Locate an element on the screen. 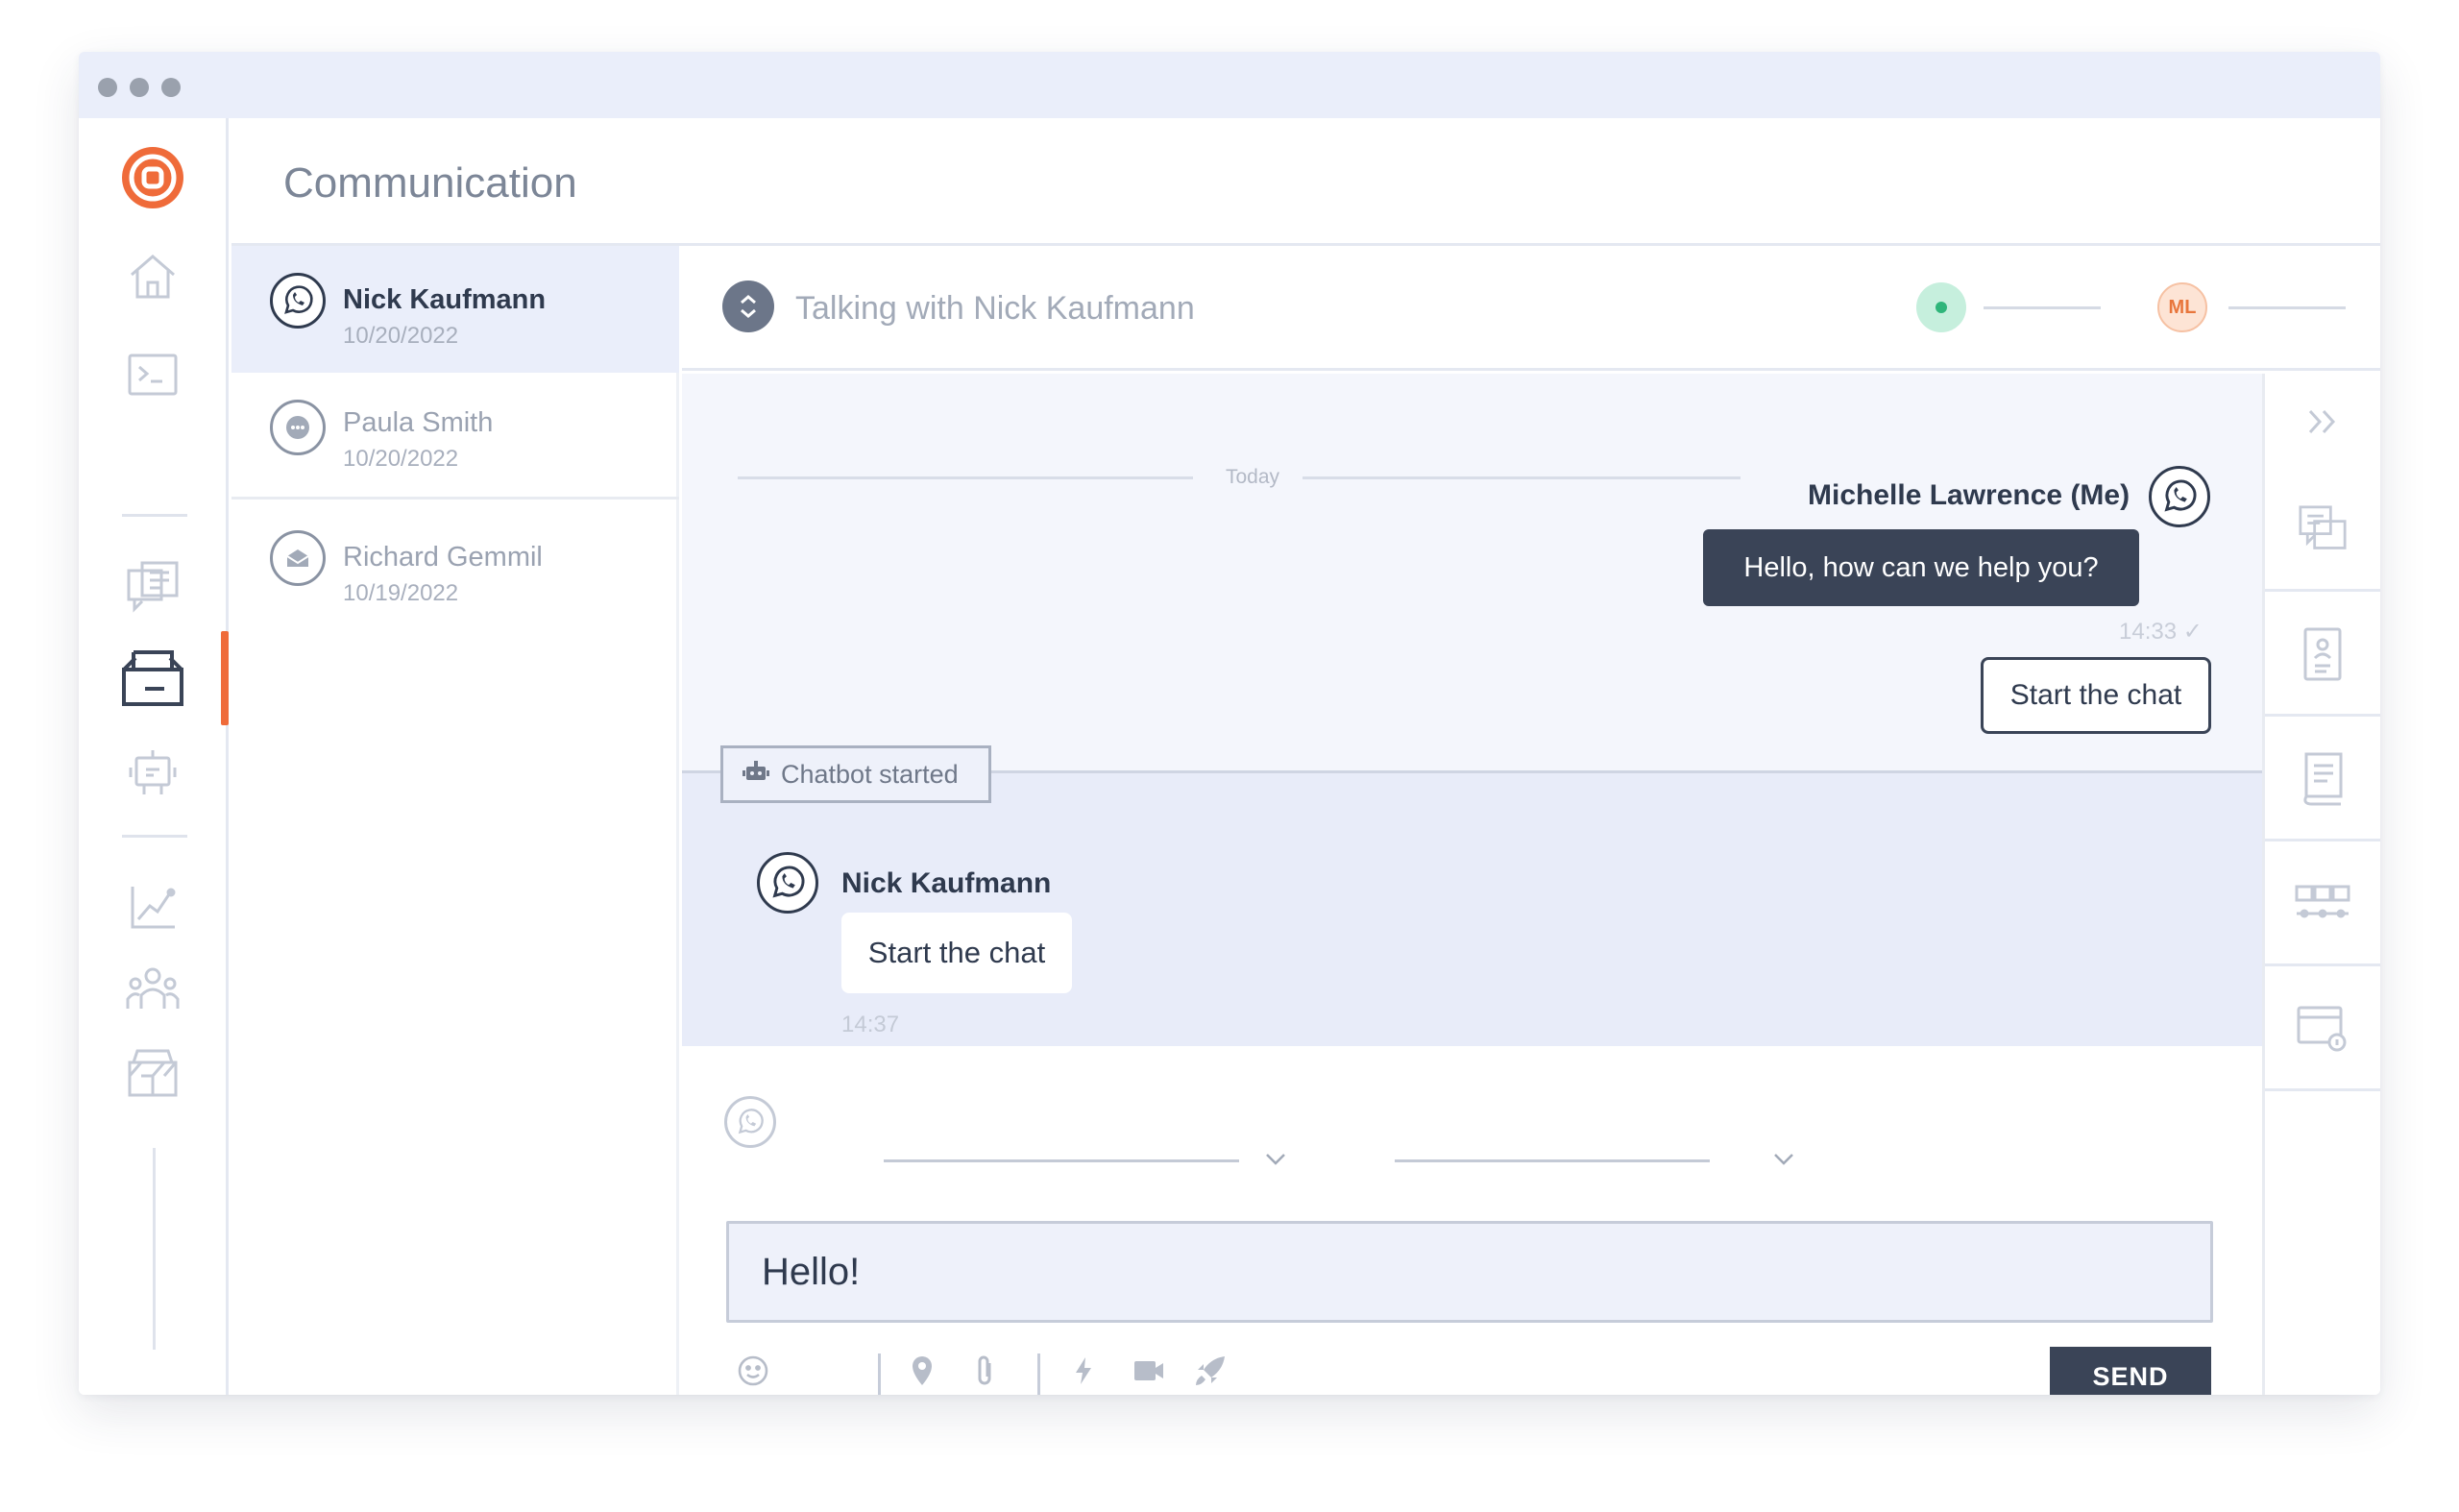 Image resolution: width=2459 pixels, height=1512 pixels. date-divider-label: Today is located at coordinates (1253, 477).